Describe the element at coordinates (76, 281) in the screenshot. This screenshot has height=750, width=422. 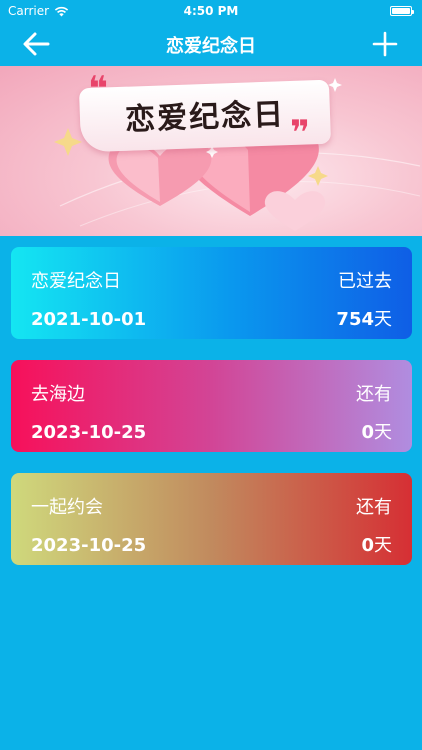
I see `event-name: 恋爱纪念日` at that location.